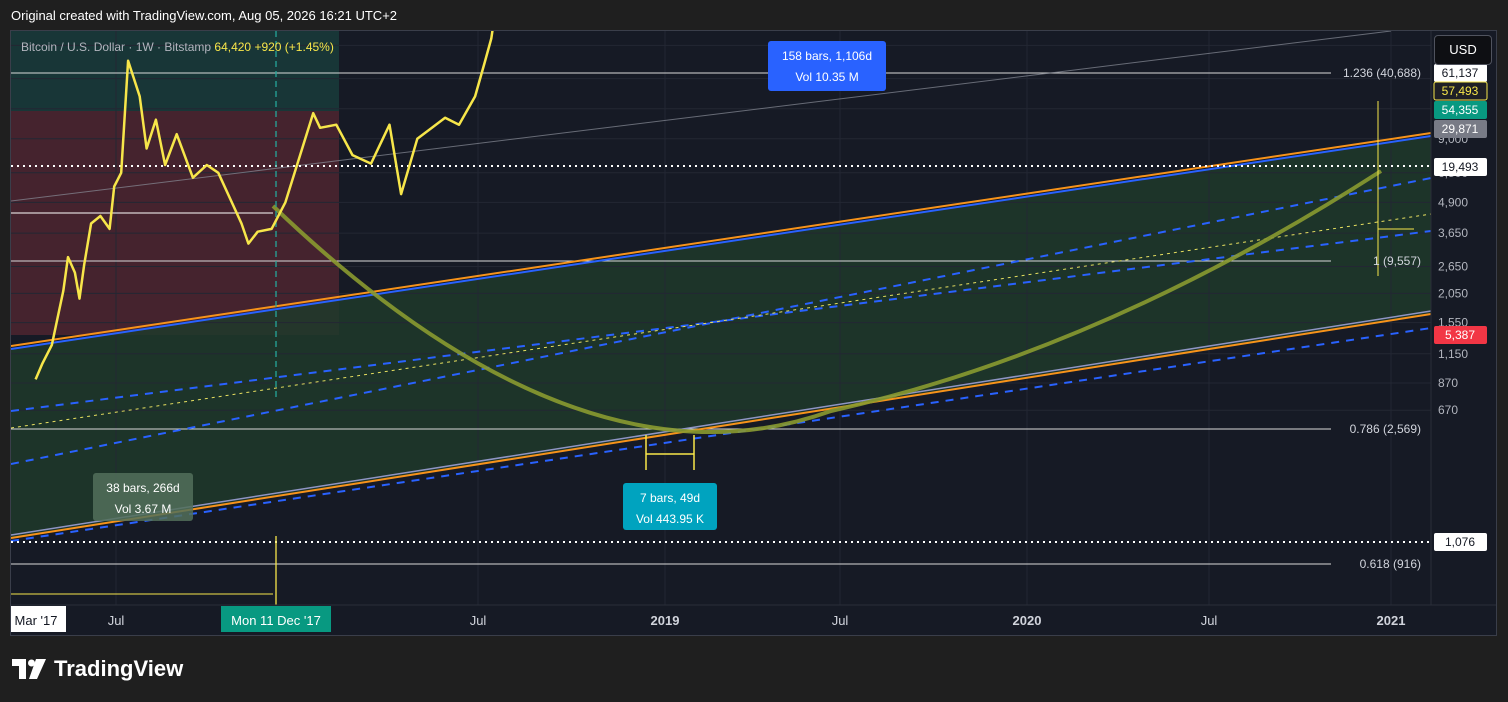 The image size is (1508, 702). What do you see at coordinates (142, 488) in the screenshot?
I see `measure-box-line1-2: 38 bars, 266d` at bounding box center [142, 488].